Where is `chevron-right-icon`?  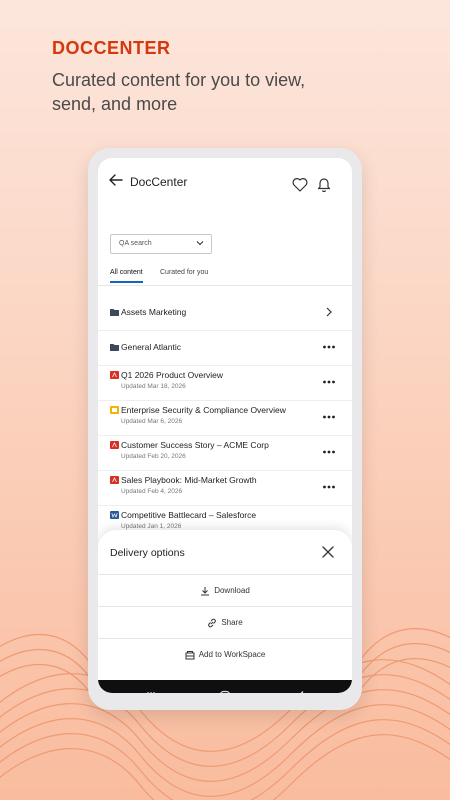 chevron-right-icon is located at coordinates (329, 312).